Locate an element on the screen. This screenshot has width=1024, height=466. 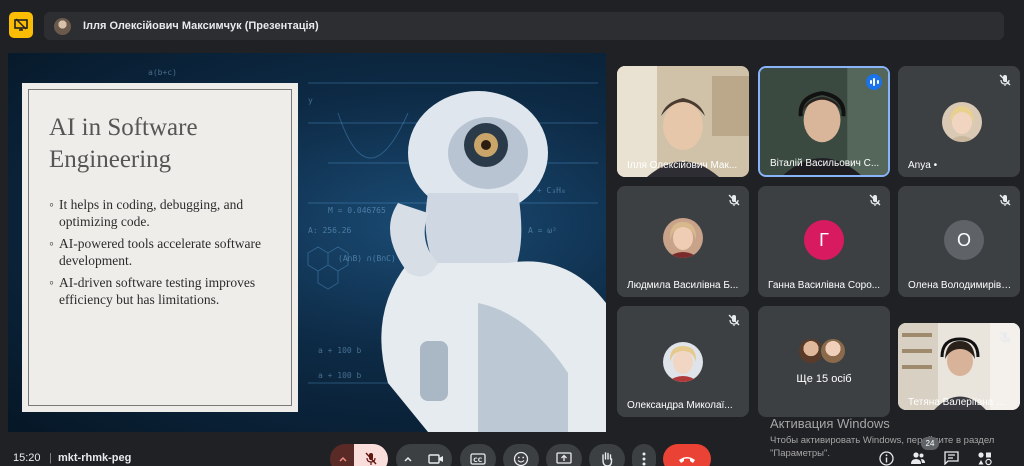
emoji-reaction-button is located at coordinates (521, 455).